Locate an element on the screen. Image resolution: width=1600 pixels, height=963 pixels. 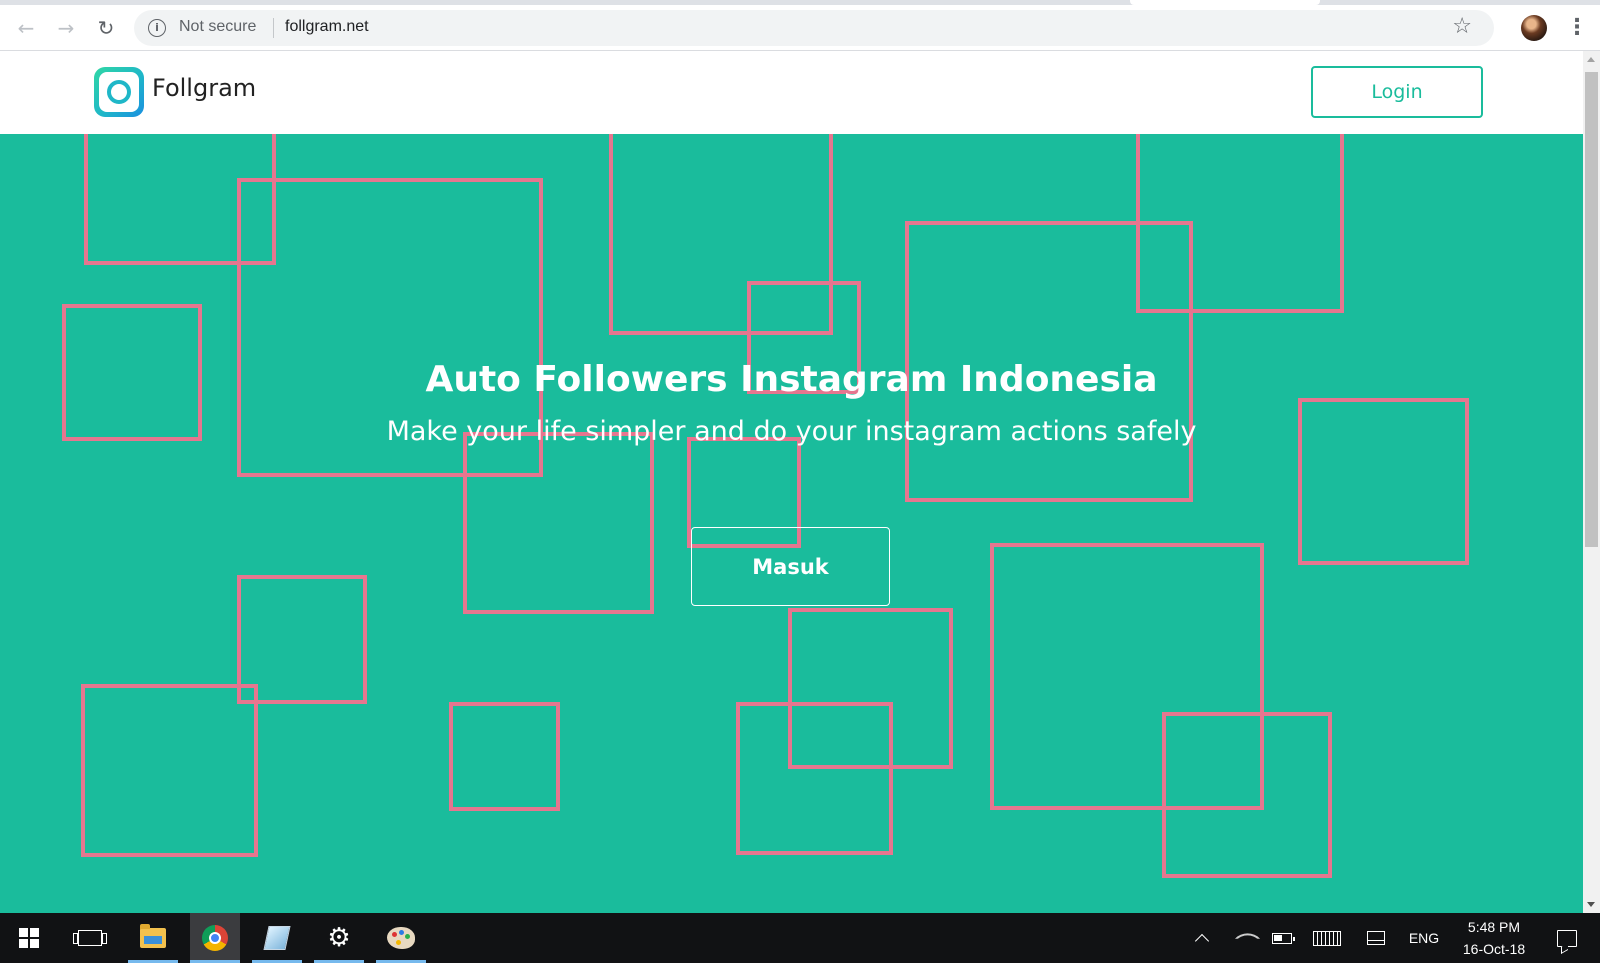
site-header: Follgram Login is located at coordinates (791, 92).